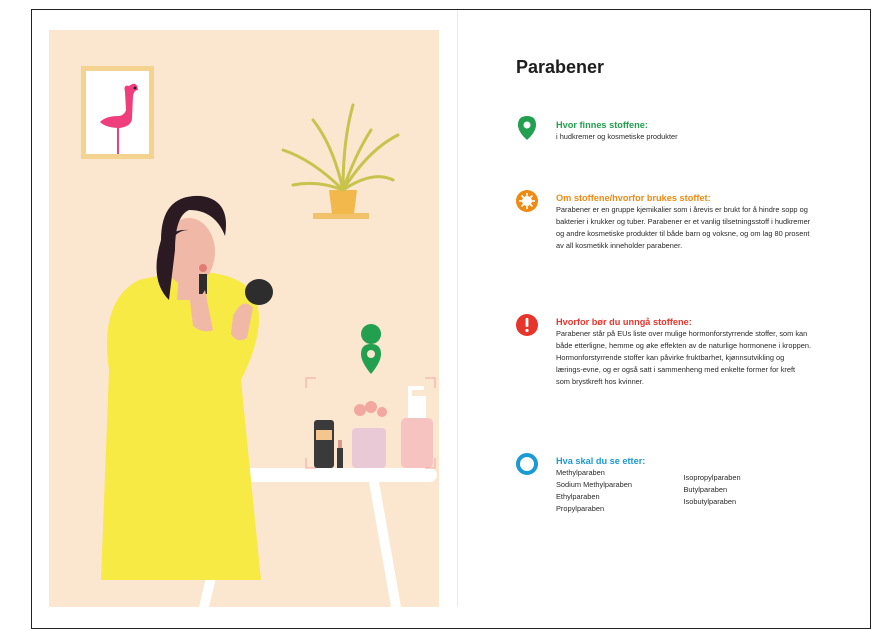 Image resolution: width=884 pixels, height=629 pixels. Describe the element at coordinates (578, 496) in the screenshot. I see `list-item: Ethylparaben` at that location.